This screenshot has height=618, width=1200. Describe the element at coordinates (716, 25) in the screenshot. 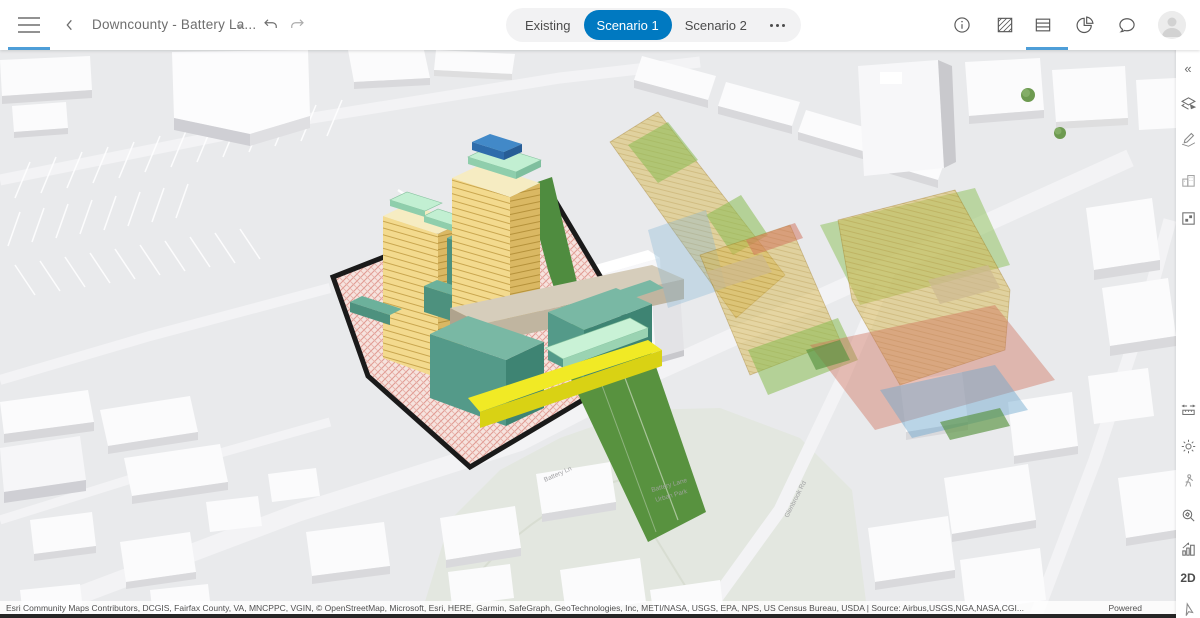

I see `tab-scenario-2: Scenario 2` at that location.